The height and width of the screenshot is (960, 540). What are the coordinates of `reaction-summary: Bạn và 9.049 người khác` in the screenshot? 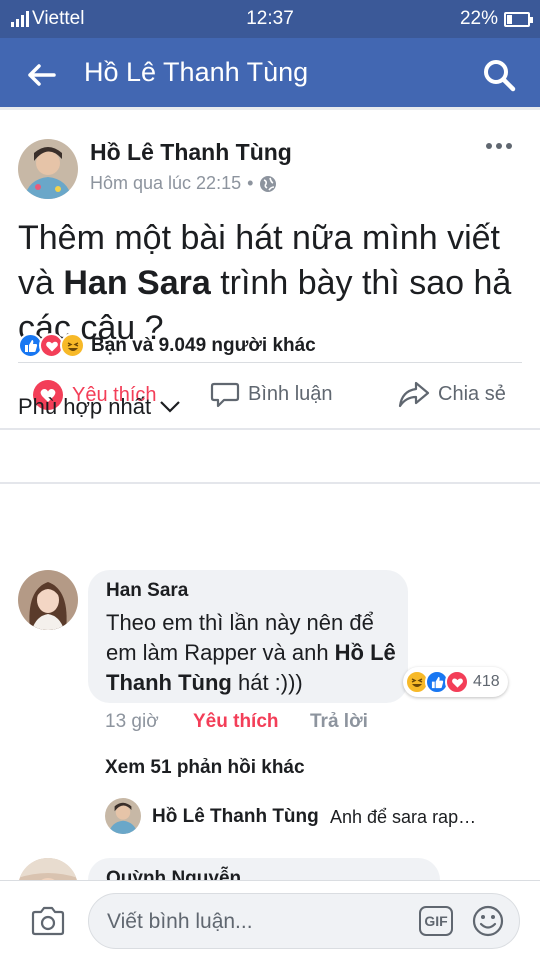 It's located at (167, 345).